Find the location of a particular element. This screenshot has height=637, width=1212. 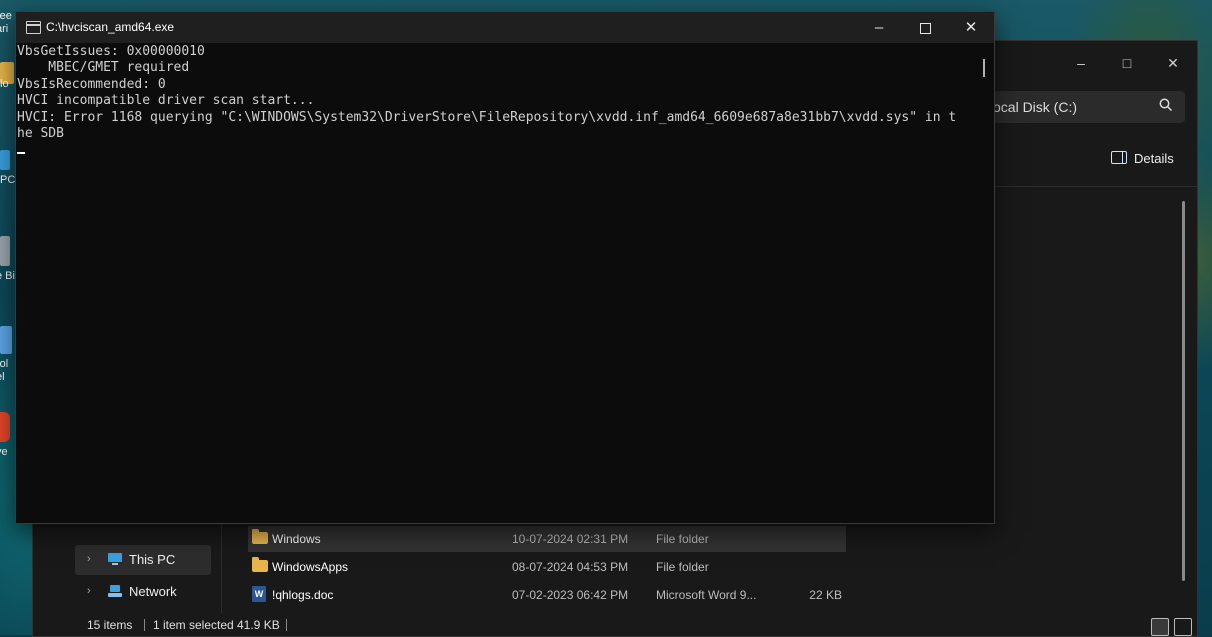

selection-count: 1 item selected is located at coordinates (193, 625).